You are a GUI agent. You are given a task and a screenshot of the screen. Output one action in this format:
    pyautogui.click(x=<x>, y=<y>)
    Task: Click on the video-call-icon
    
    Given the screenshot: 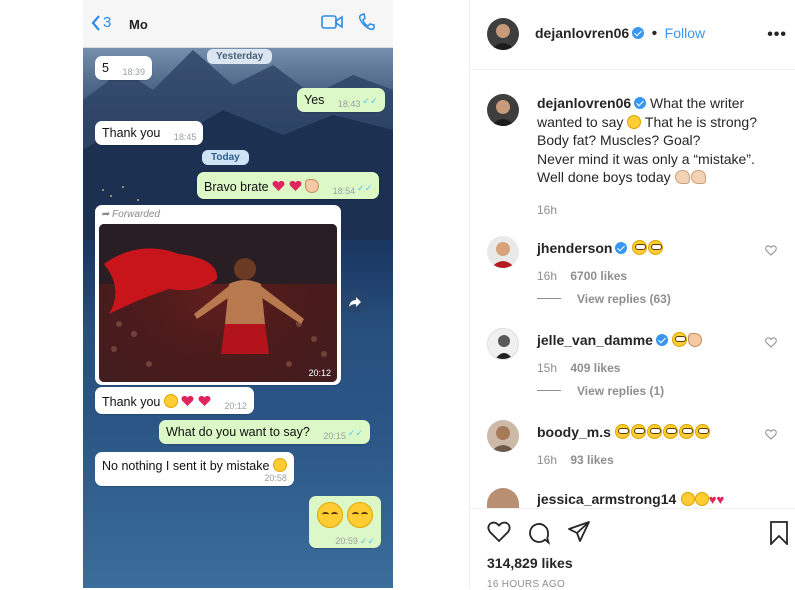 What is the action you would take?
    pyautogui.click(x=332, y=22)
    